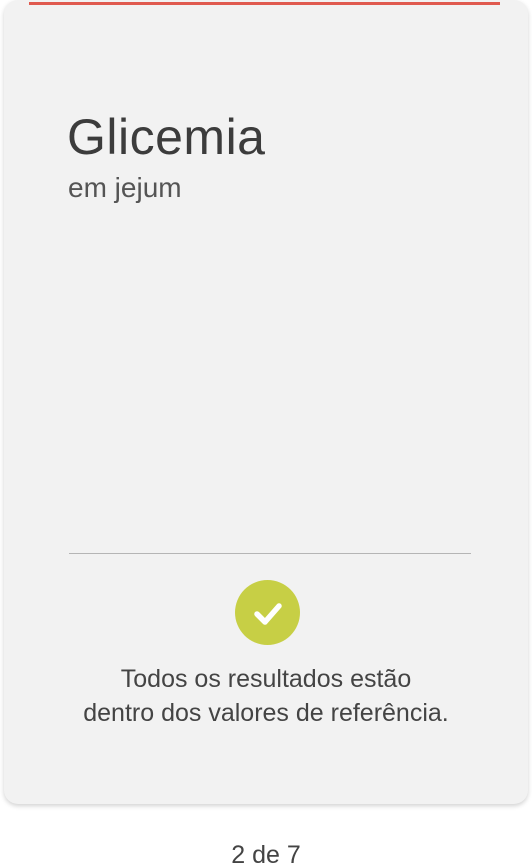  What do you see at coordinates (266, 854) in the screenshot?
I see `page-indicator: 2 de 7` at bounding box center [266, 854].